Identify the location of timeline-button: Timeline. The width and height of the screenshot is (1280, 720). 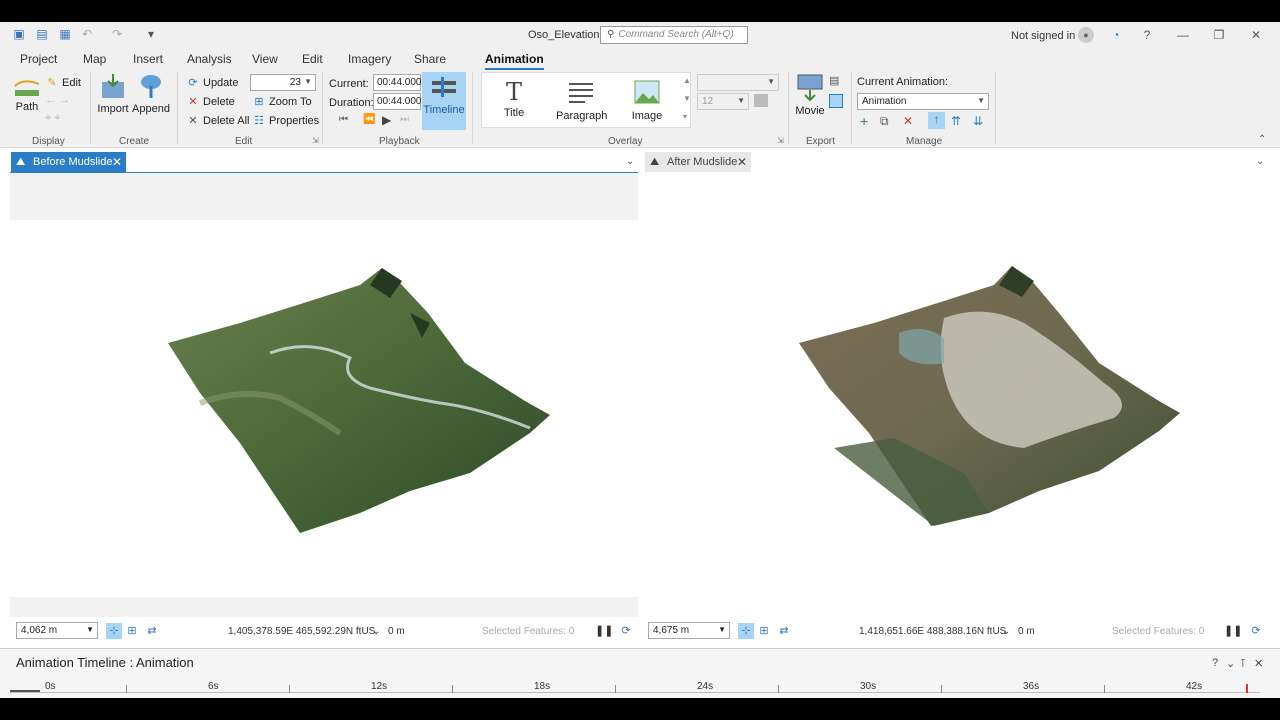
(444, 101).